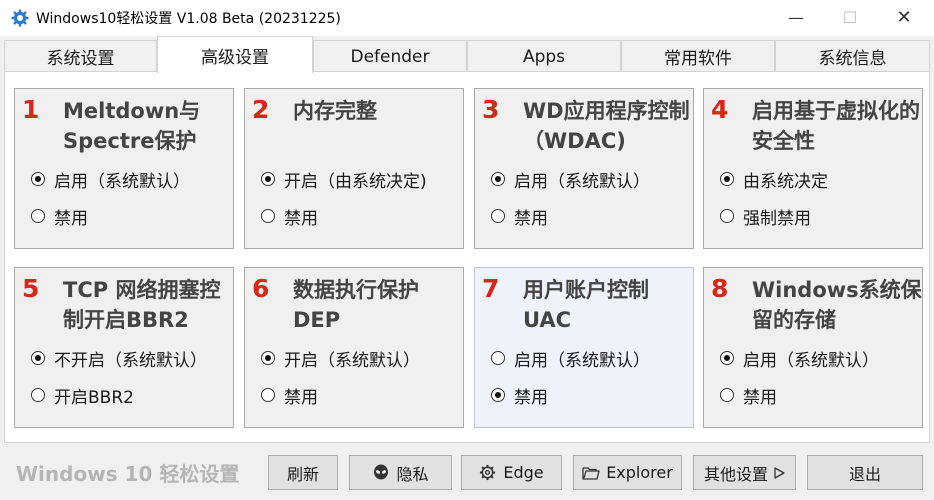 This screenshot has width=934, height=500. Describe the element at coordinates (586, 305) in the screenshot. I see `group-title: 用户账户控制UAC` at that location.